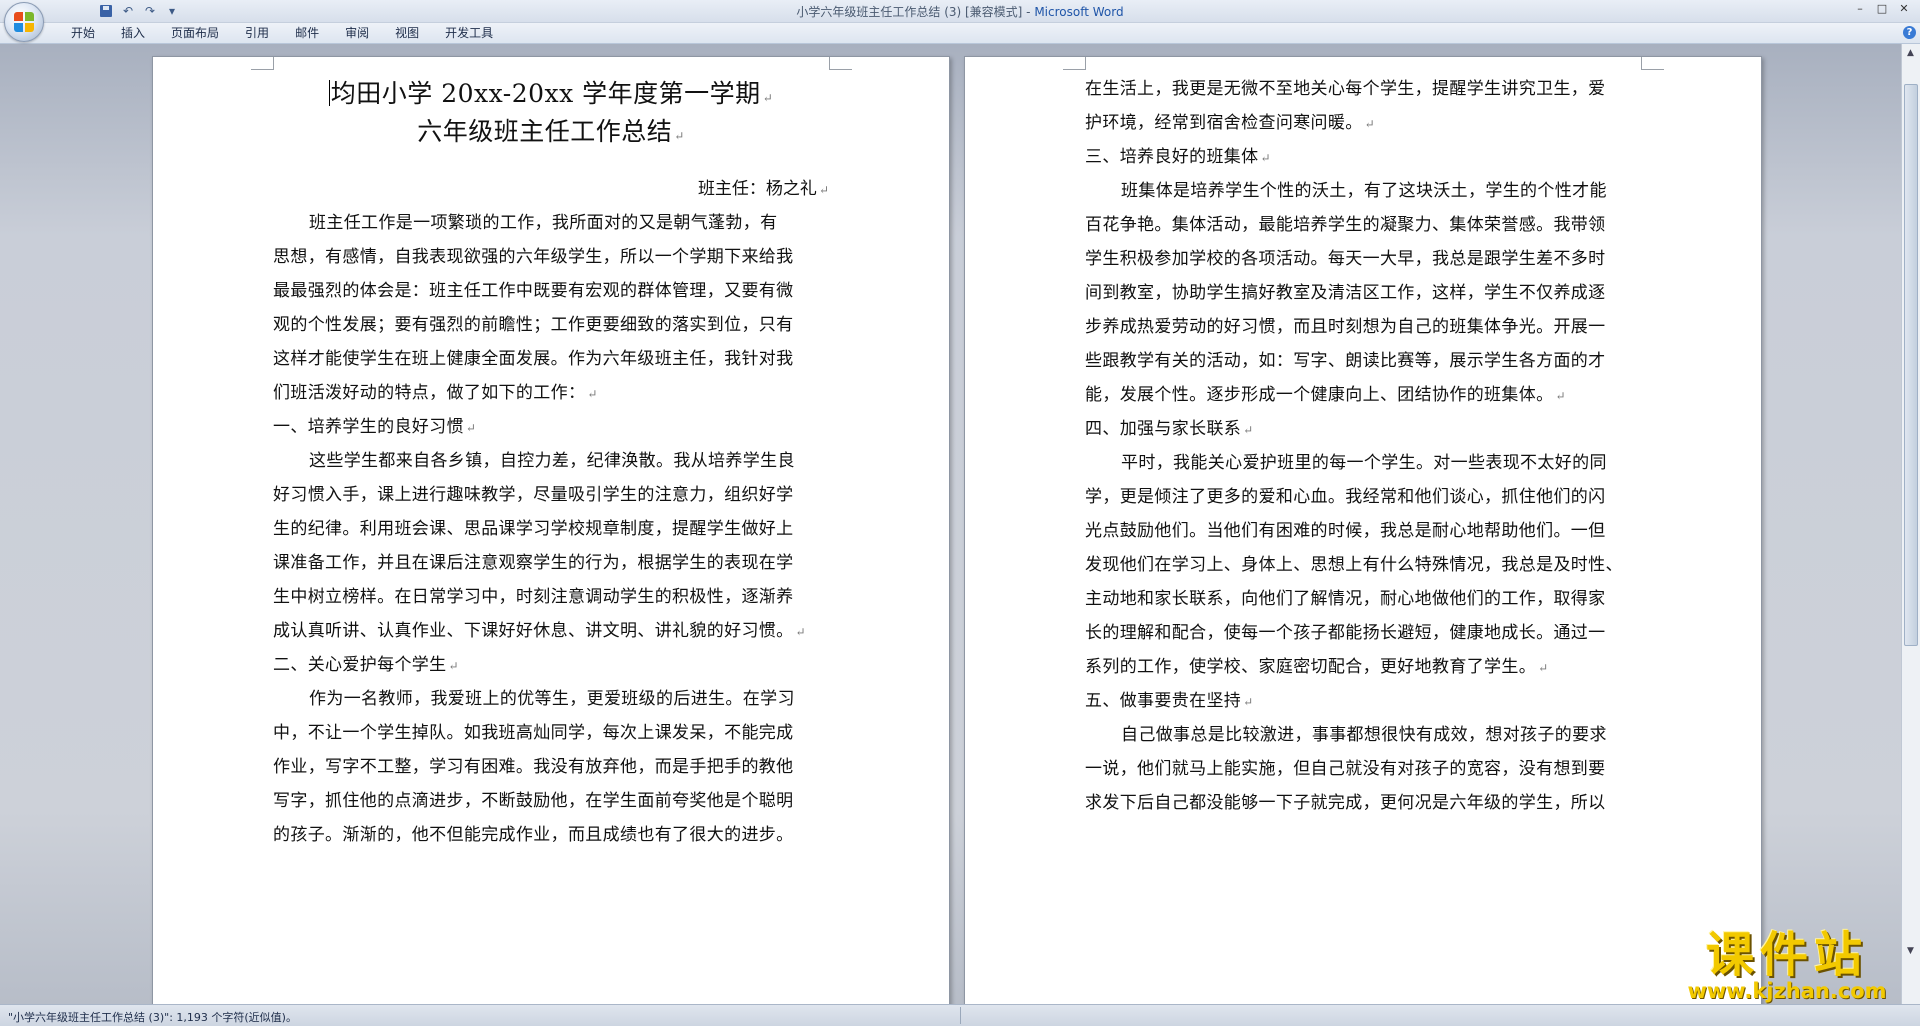 The height and width of the screenshot is (1026, 1920). Describe the element at coordinates (551, 131) in the screenshot. I see `document-title-line-2: 六年级班主任工作总结 ↵` at that location.